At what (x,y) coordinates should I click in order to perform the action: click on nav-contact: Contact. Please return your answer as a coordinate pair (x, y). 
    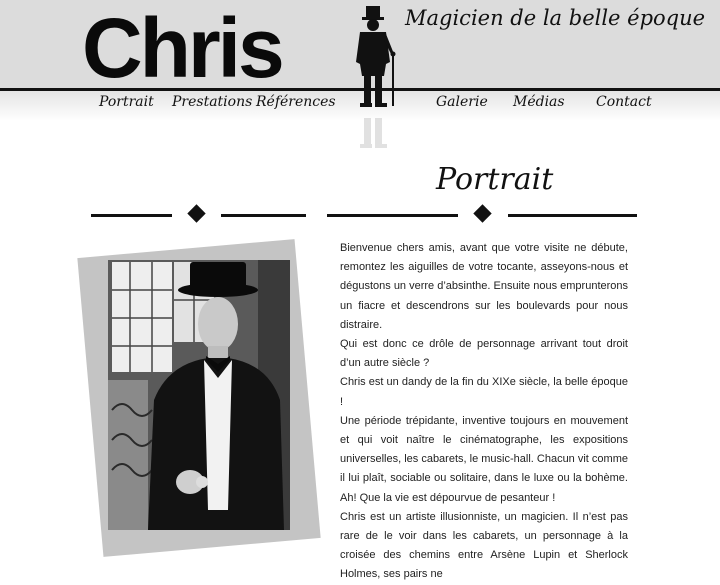
    Looking at the image, I should click on (624, 102).